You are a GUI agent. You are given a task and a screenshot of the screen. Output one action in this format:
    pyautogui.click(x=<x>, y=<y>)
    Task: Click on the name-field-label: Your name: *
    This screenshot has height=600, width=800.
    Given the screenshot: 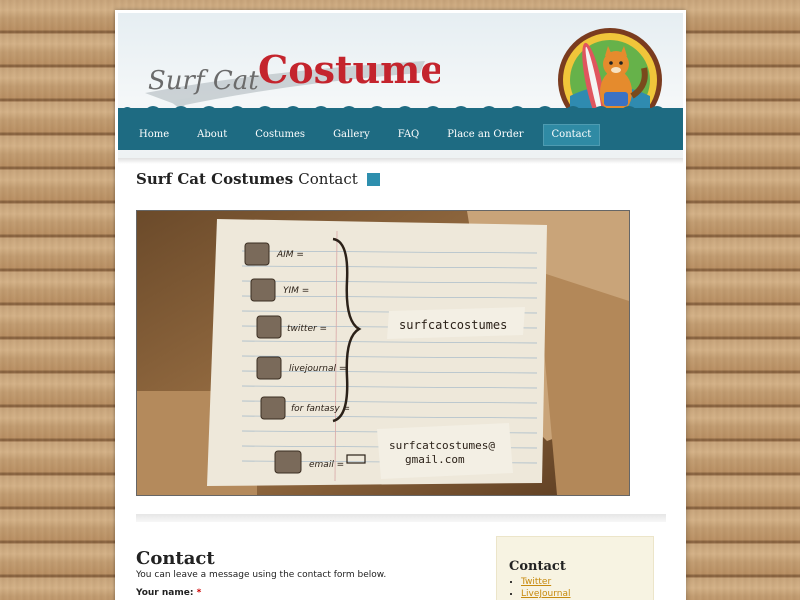 What is the action you would take?
    pyautogui.click(x=168, y=593)
    